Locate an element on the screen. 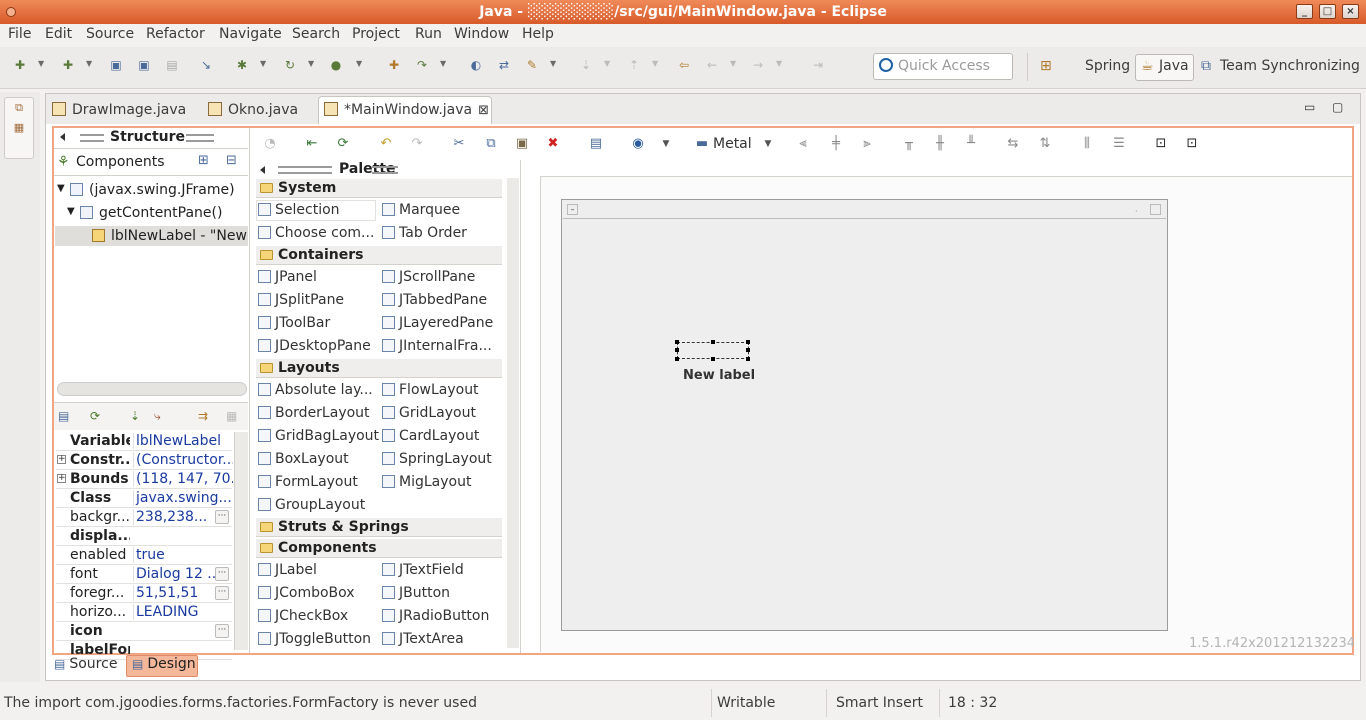  replicate-width-icon: ⊡ is located at coordinates (1161, 144).